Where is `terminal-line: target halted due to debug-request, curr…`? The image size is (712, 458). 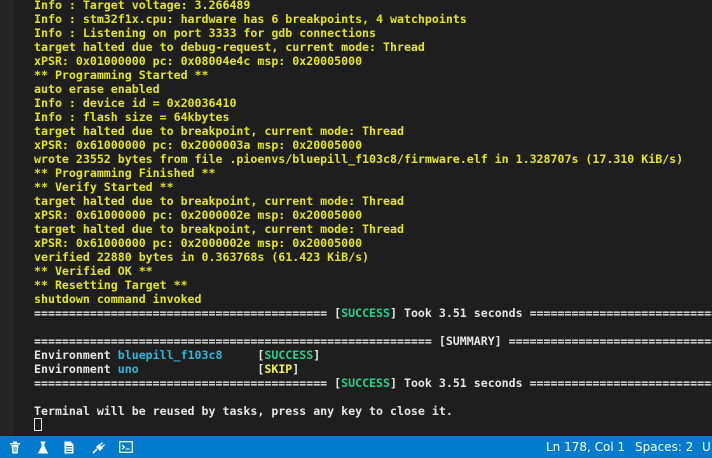
terminal-line: target halted due to debug-request, curr… is located at coordinates (373, 47).